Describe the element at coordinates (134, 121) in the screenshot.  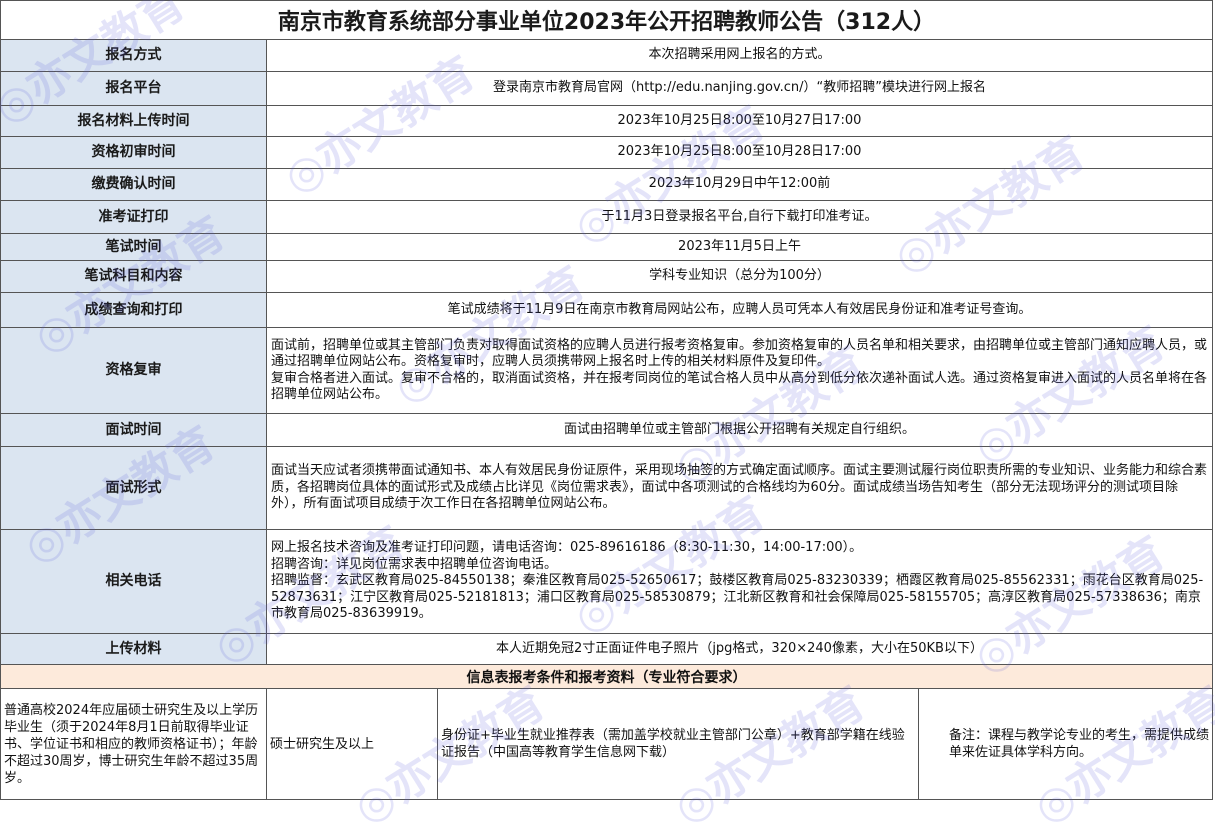
I see `row-label: 报名材料上传时间` at that location.